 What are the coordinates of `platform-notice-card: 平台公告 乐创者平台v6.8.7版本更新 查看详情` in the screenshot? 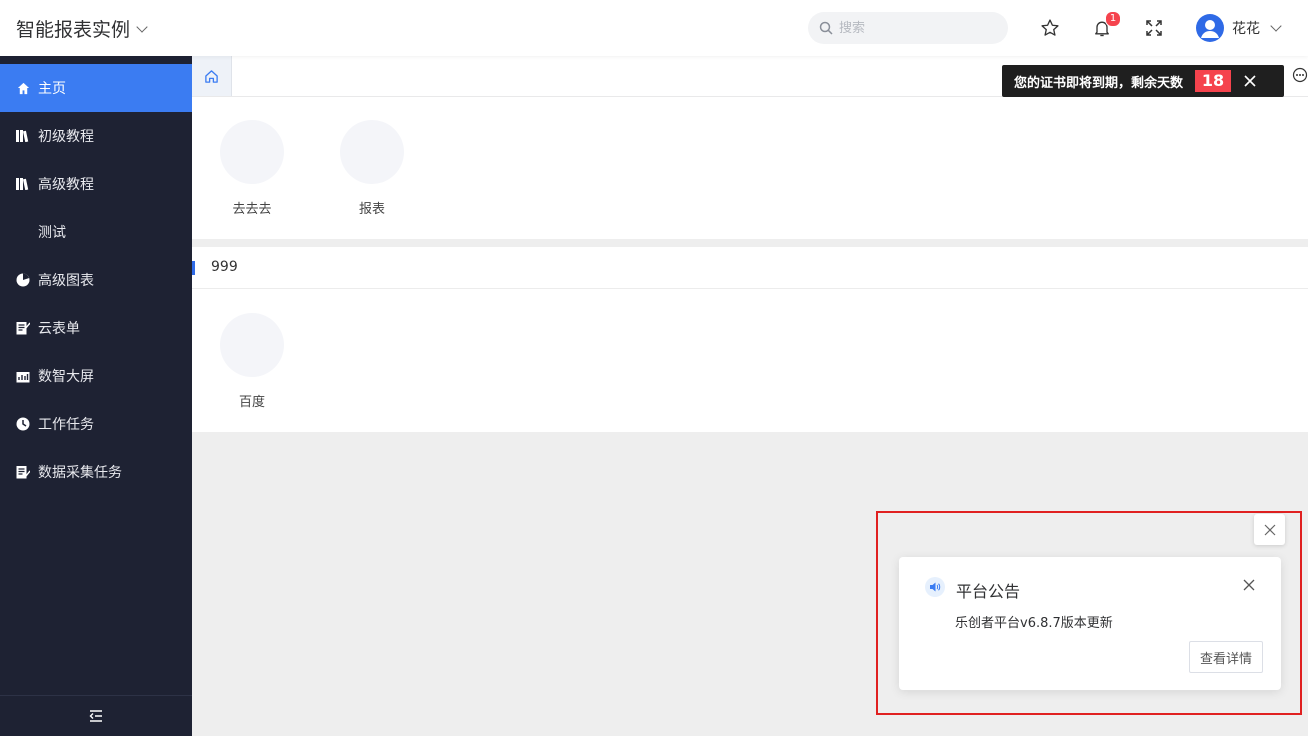 It's located at (1090, 623).